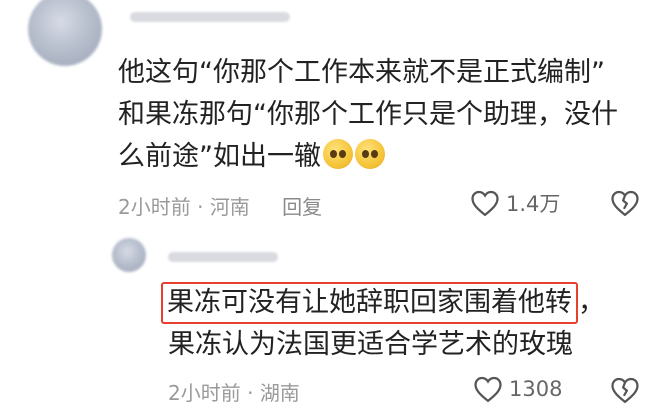  What do you see at coordinates (210, 17) in the screenshot?
I see `commenter-name-blurred` at bounding box center [210, 17].